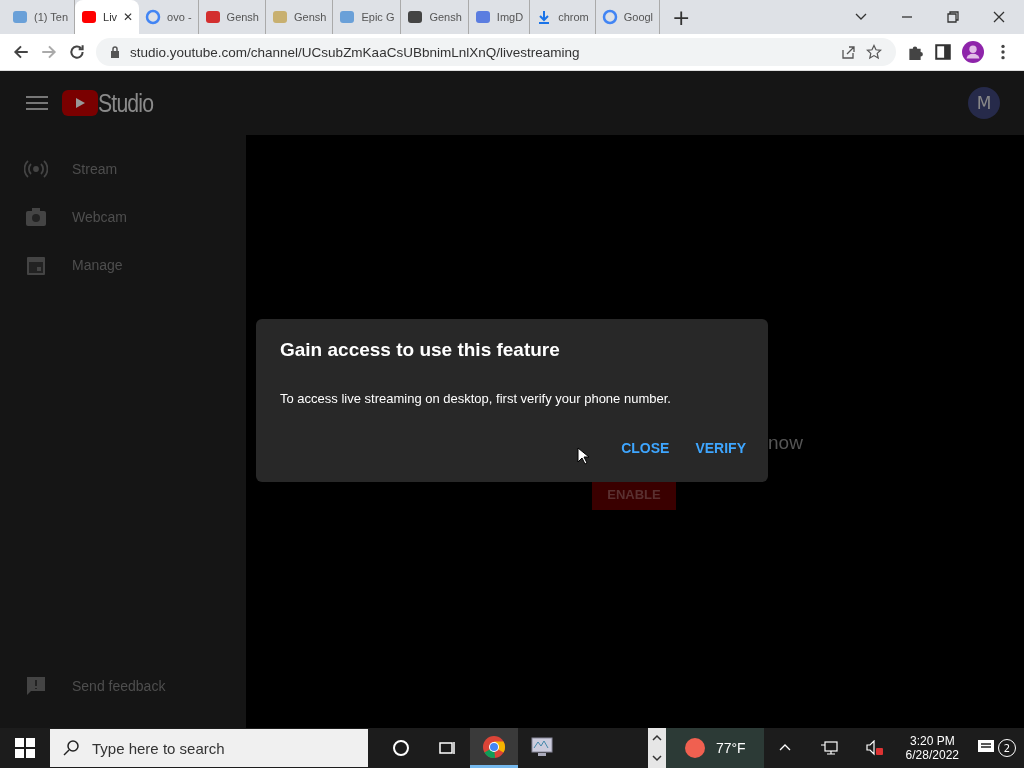 The width and height of the screenshot is (1024, 768). Describe the element at coordinates (874, 748) in the screenshot. I see `muted-speaker-icon` at that location.